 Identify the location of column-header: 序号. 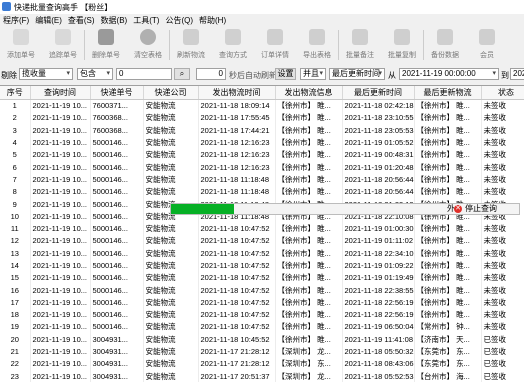
(15, 93).